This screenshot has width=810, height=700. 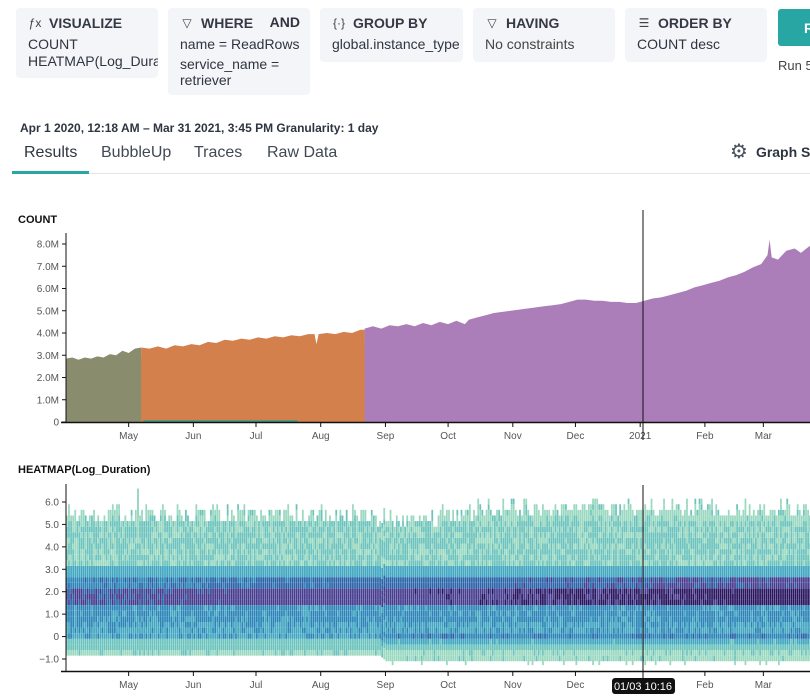 I want to click on group-by-clause: {·} GROUP BY global.instance_type, so click(x=391, y=35).